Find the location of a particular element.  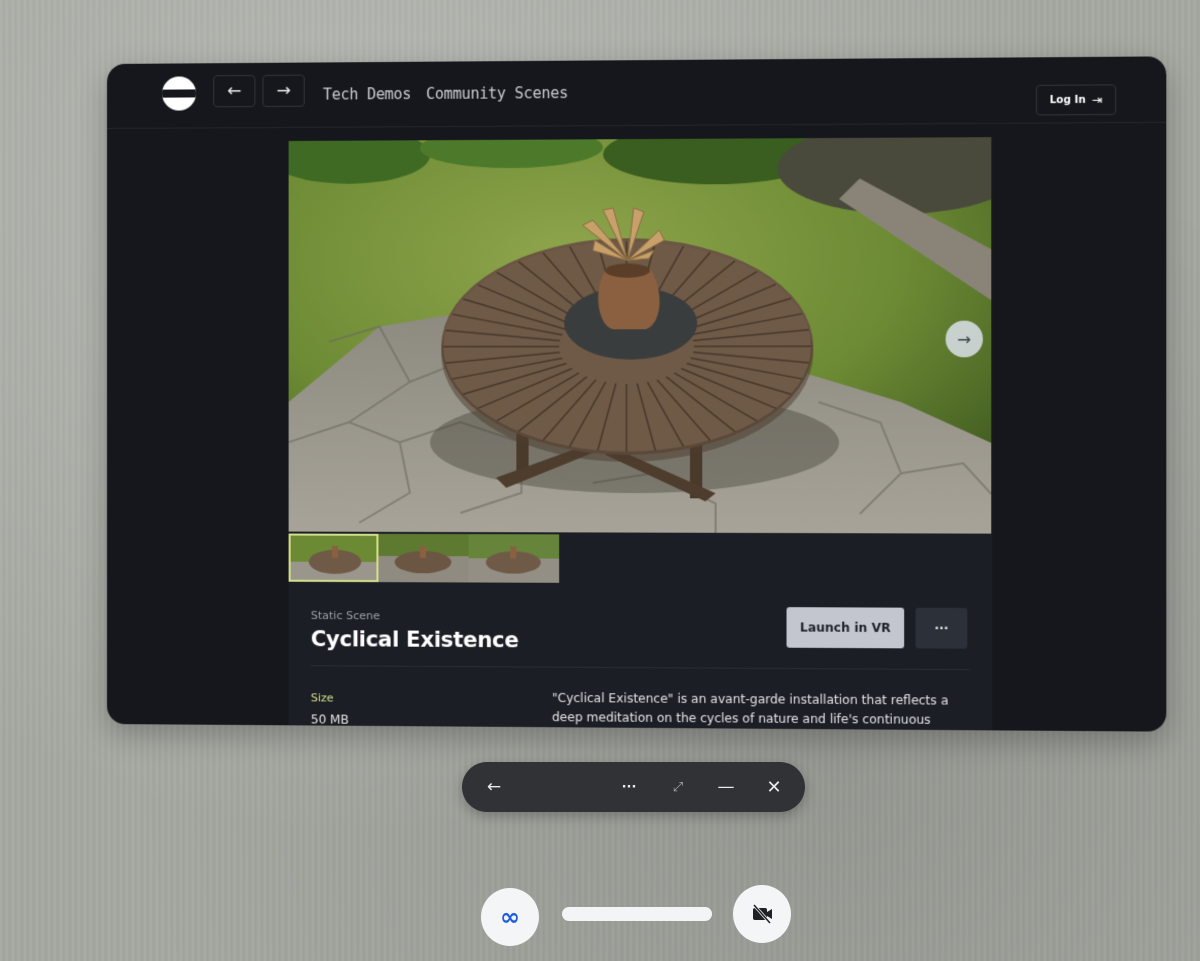

camera-button is located at coordinates (762, 914).